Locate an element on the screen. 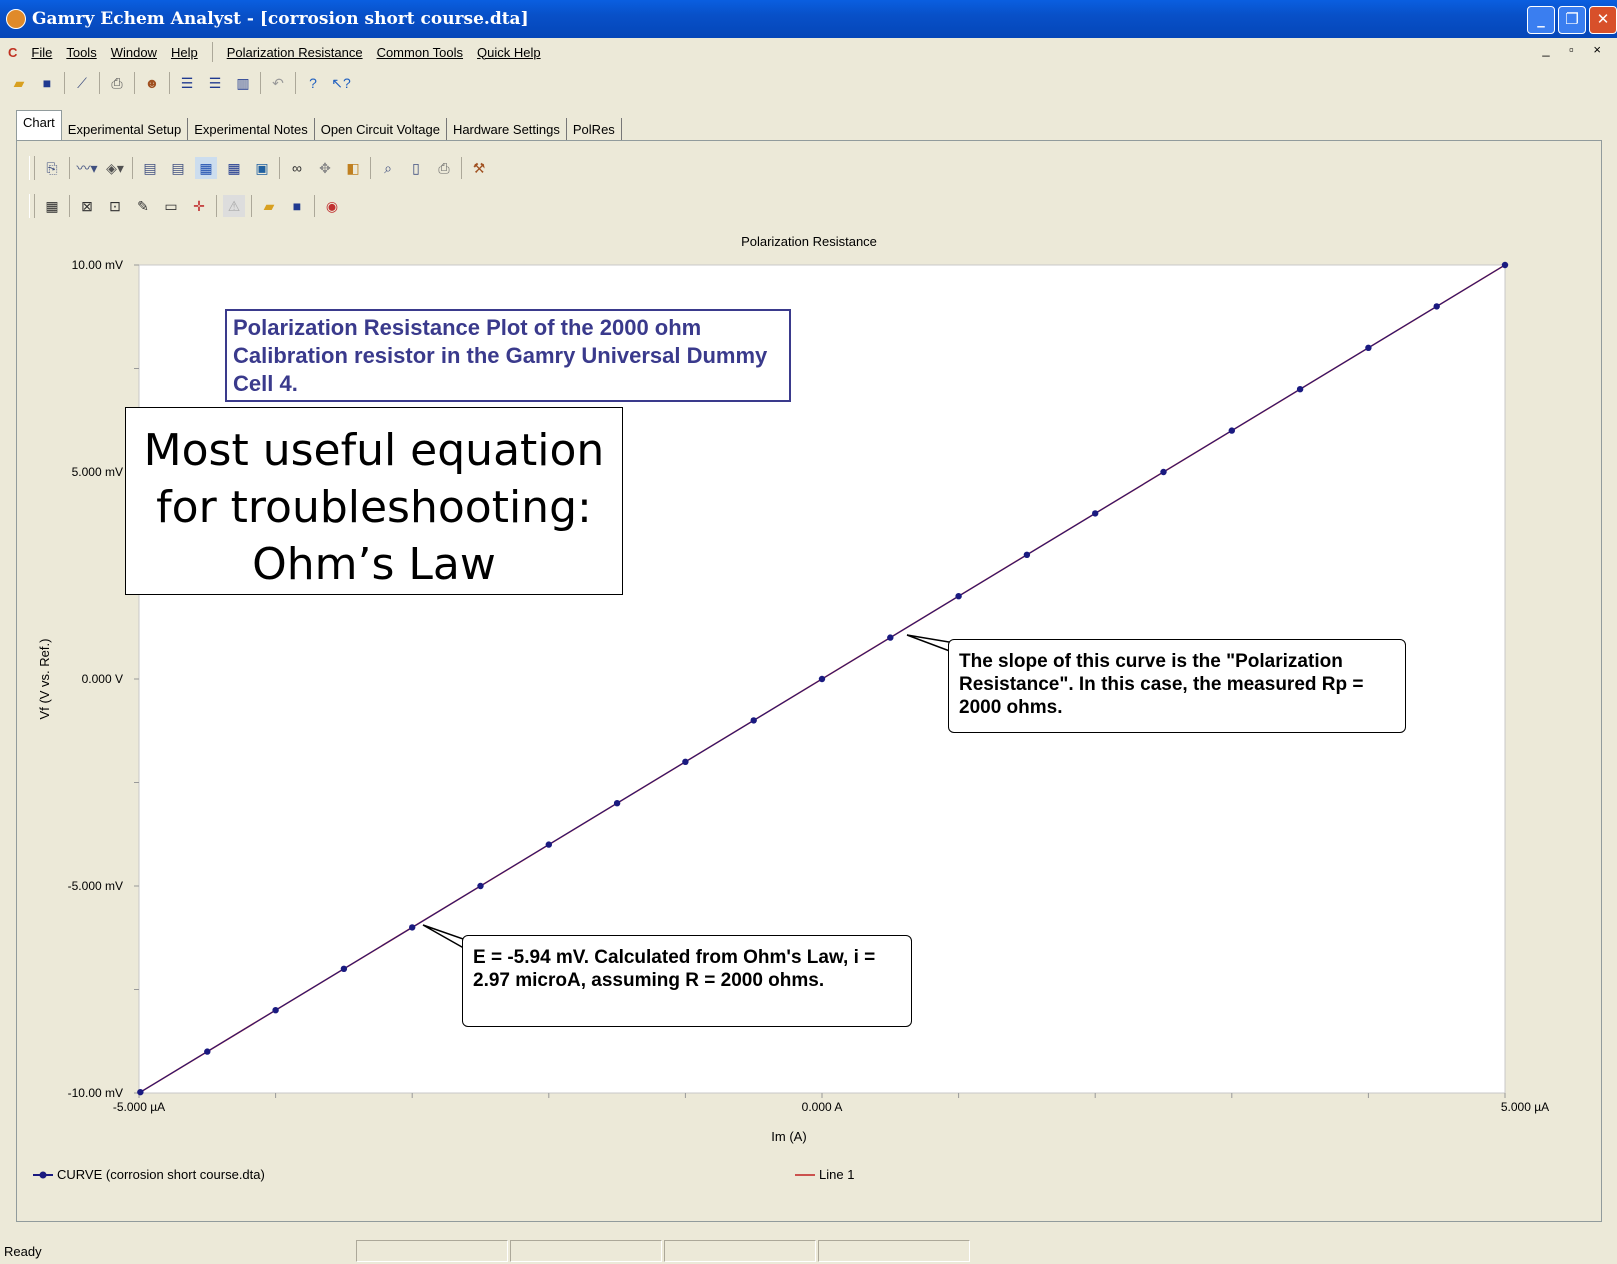 This screenshot has height=1264, width=1617. user-icon: ☻ is located at coordinates (152, 83).